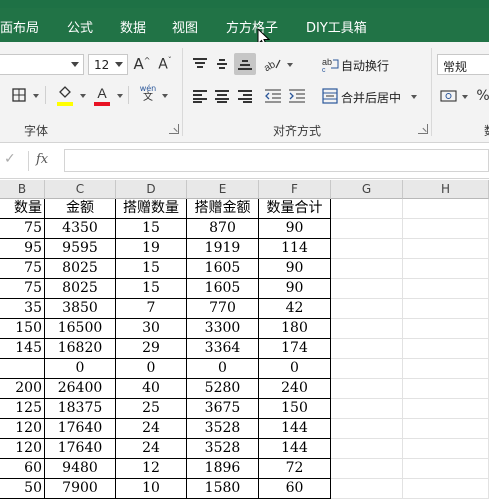 The image size is (489, 499). I want to click on increase-indent-button, so click(297, 96).